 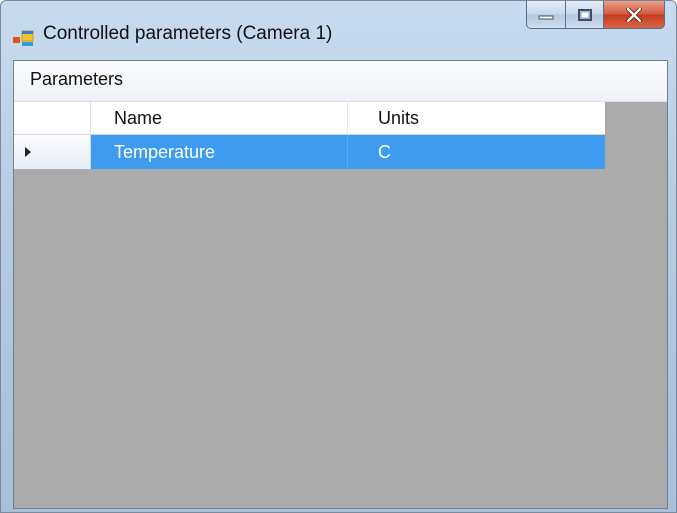 I want to click on row-header, so click(x=52, y=152).